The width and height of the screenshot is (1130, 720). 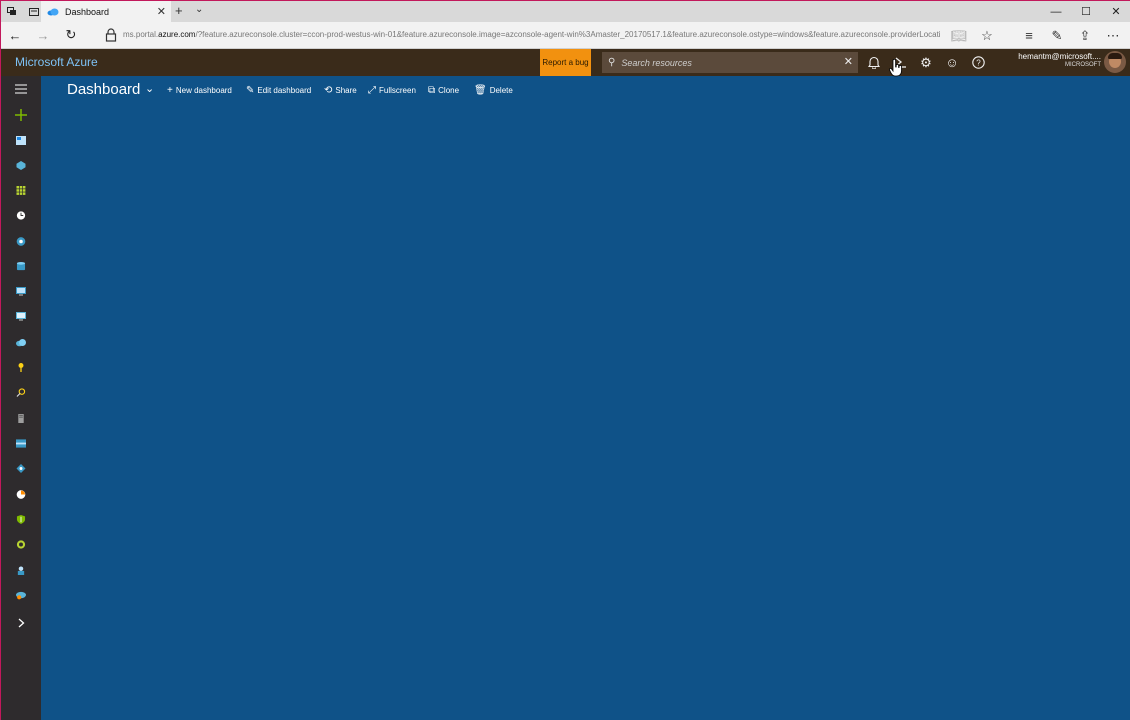 I want to click on storage-icon, so click(x=21, y=418).